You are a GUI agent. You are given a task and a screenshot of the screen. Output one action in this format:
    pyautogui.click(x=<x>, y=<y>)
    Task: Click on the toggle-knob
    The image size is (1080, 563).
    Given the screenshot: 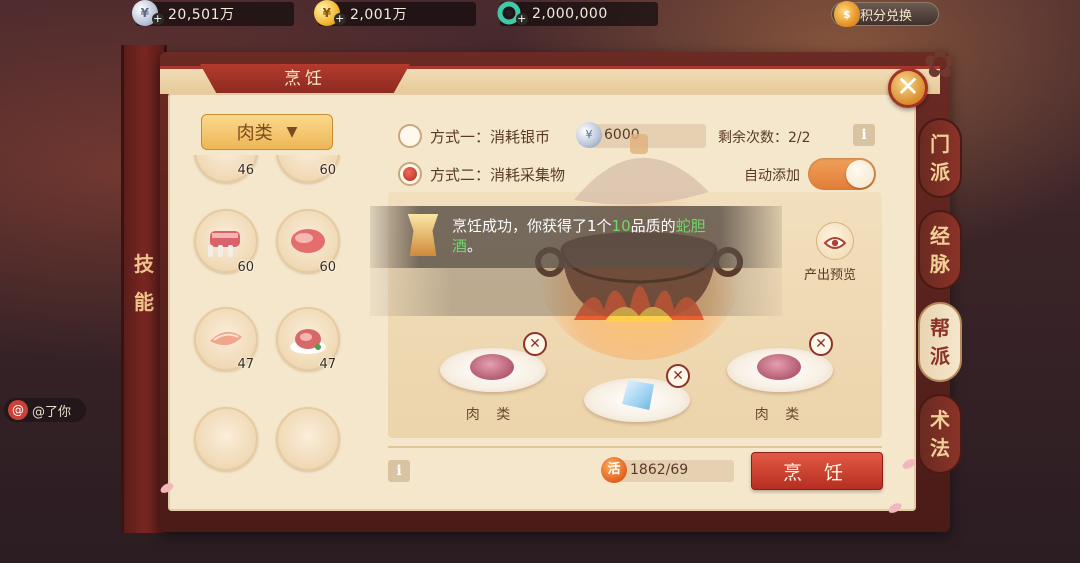 What is the action you would take?
    pyautogui.click(x=860, y=174)
    